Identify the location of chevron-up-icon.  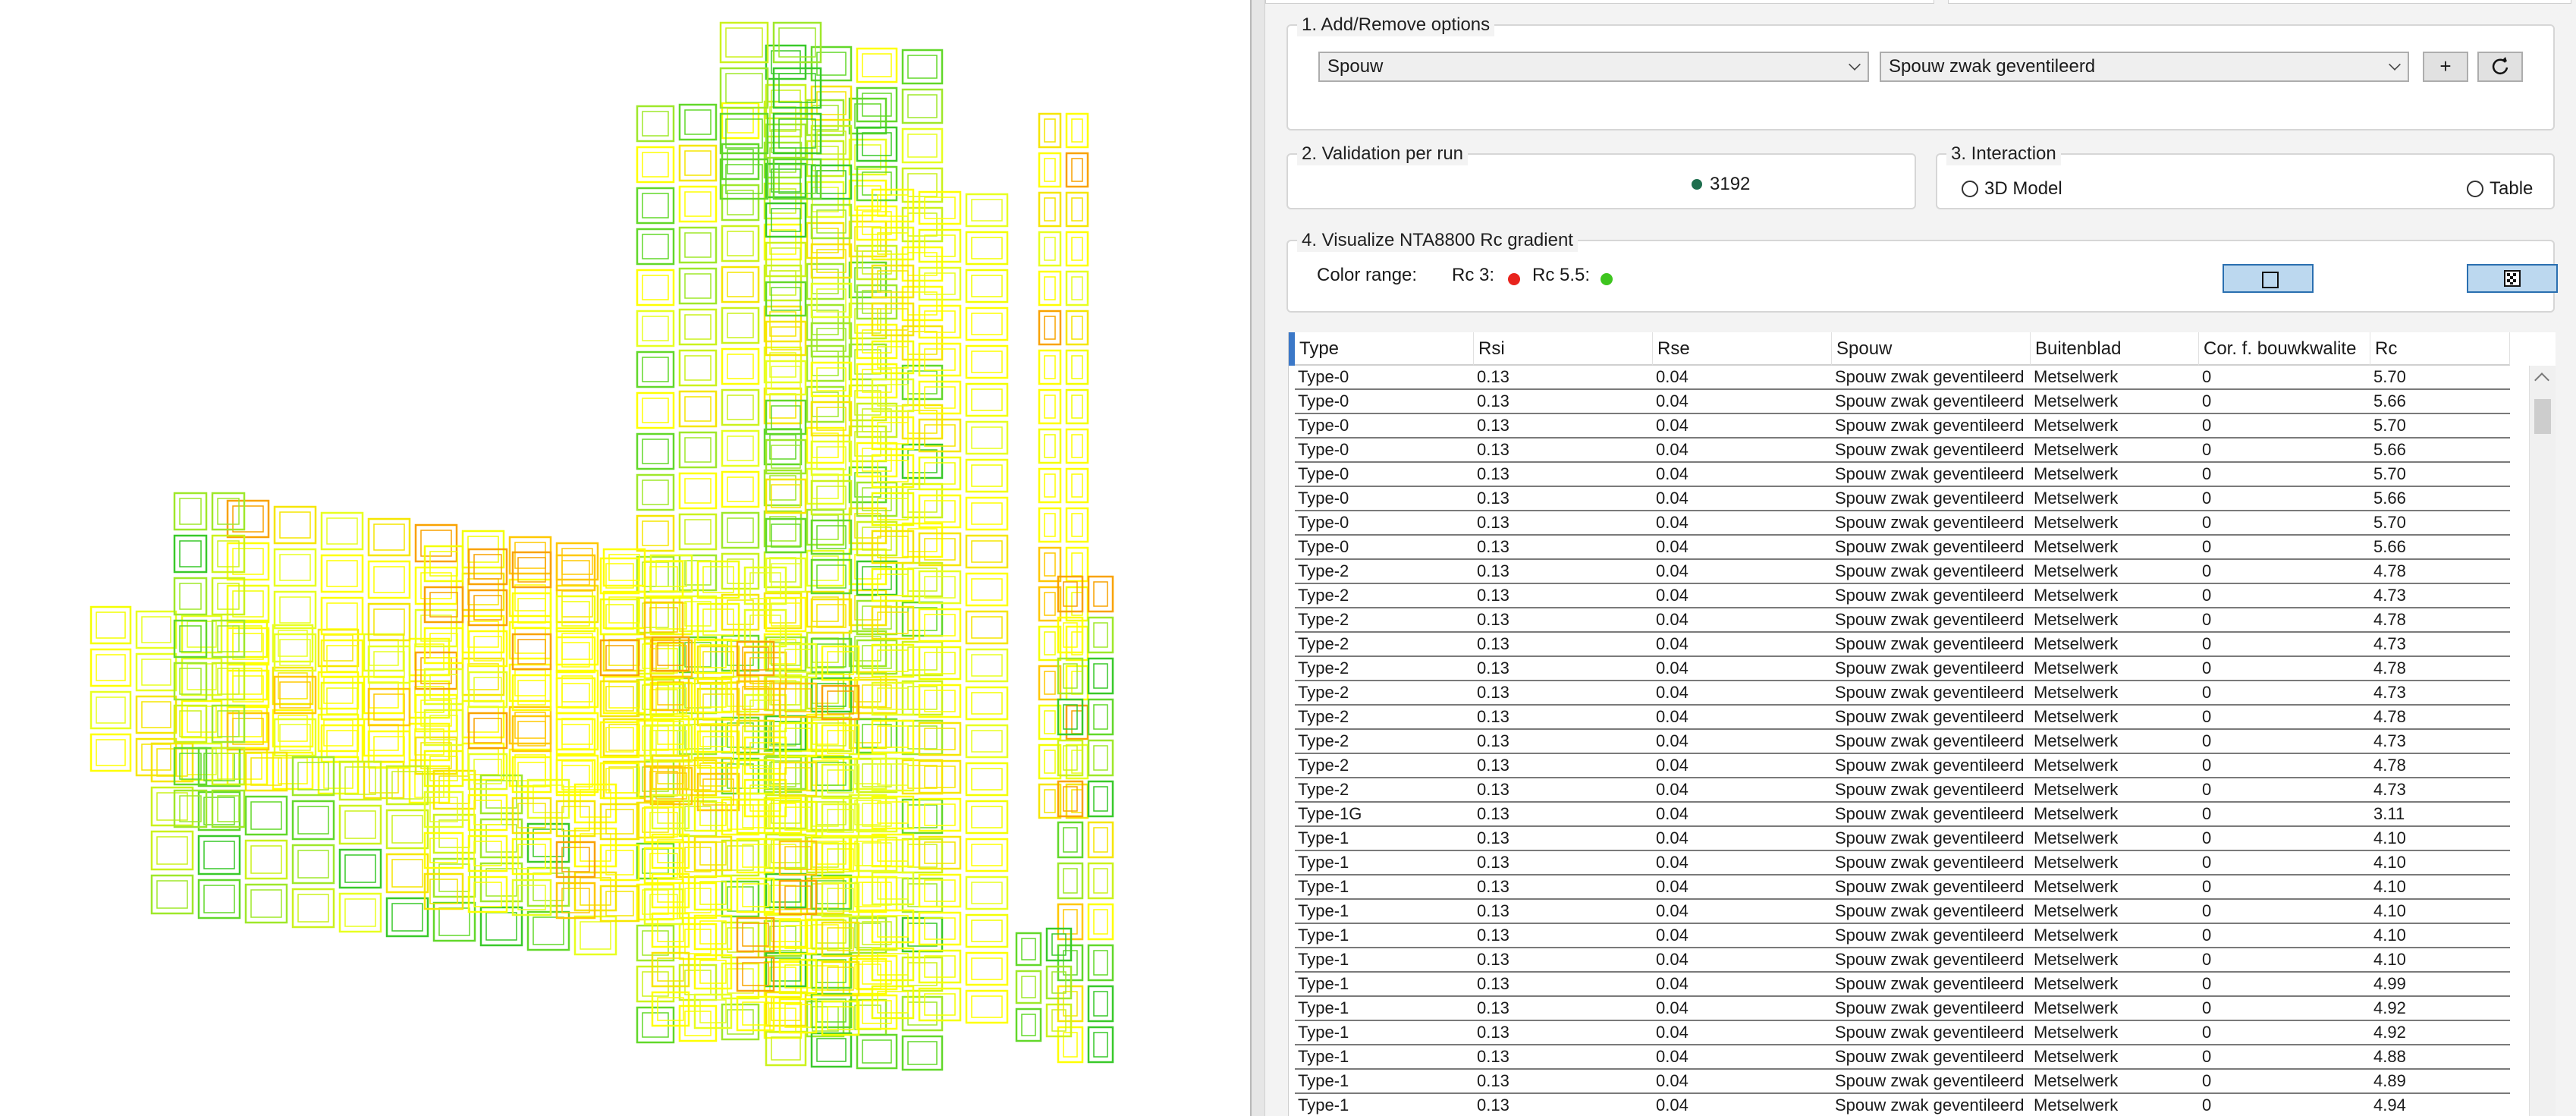
(2541, 380).